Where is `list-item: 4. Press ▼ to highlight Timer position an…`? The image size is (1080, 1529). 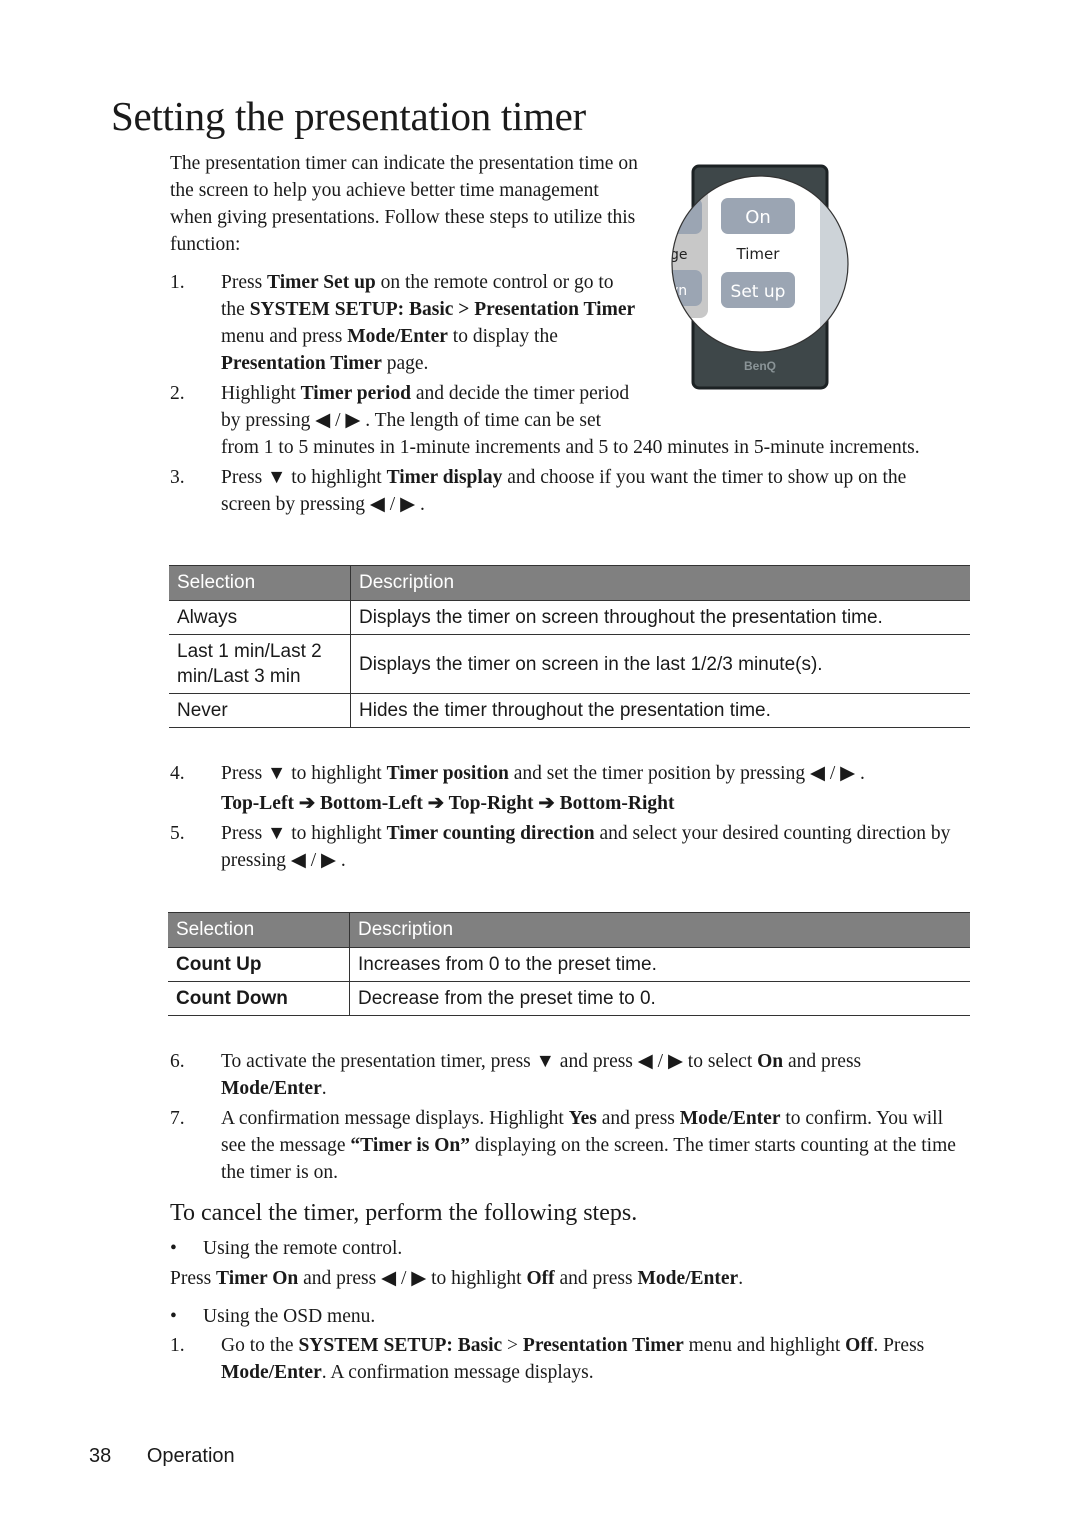 list-item: 4. Press ▼ to highlight Timer position an… is located at coordinates (565, 773).